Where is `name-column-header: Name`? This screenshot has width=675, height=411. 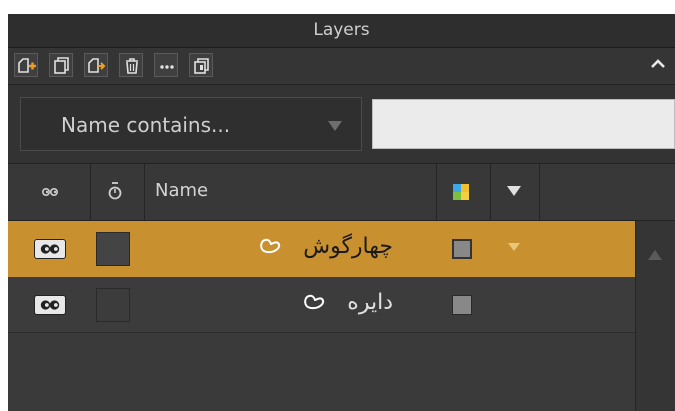 name-column-header: Name is located at coordinates (181, 190).